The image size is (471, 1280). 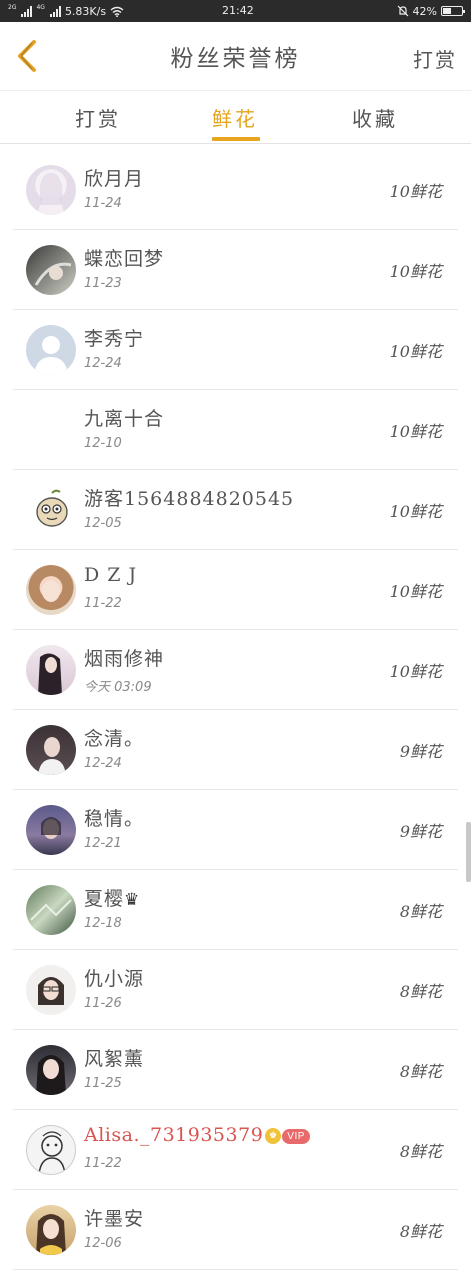 What do you see at coordinates (103, 843) in the screenshot?
I see `fan-date: 12-21` at bounding box center [103, 843].